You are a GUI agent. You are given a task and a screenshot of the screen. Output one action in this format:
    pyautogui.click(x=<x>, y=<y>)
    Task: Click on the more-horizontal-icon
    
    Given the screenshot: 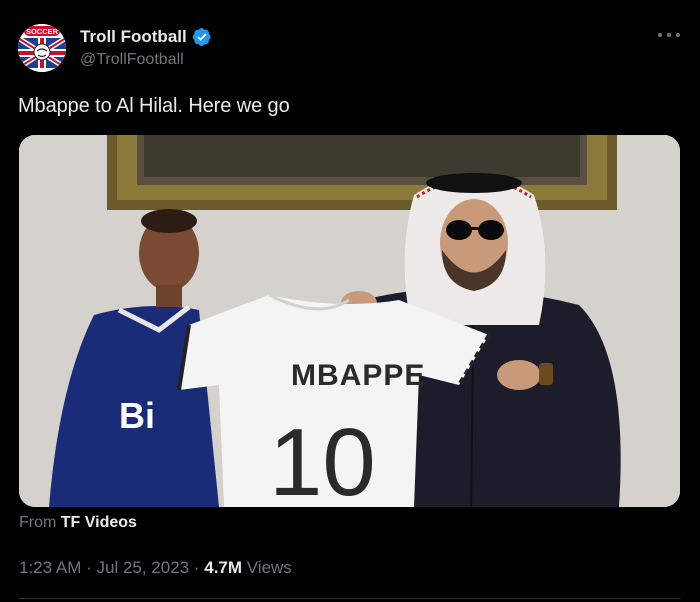 What is the action you would take?
    pyautogui.click(x=660, y=35)
    